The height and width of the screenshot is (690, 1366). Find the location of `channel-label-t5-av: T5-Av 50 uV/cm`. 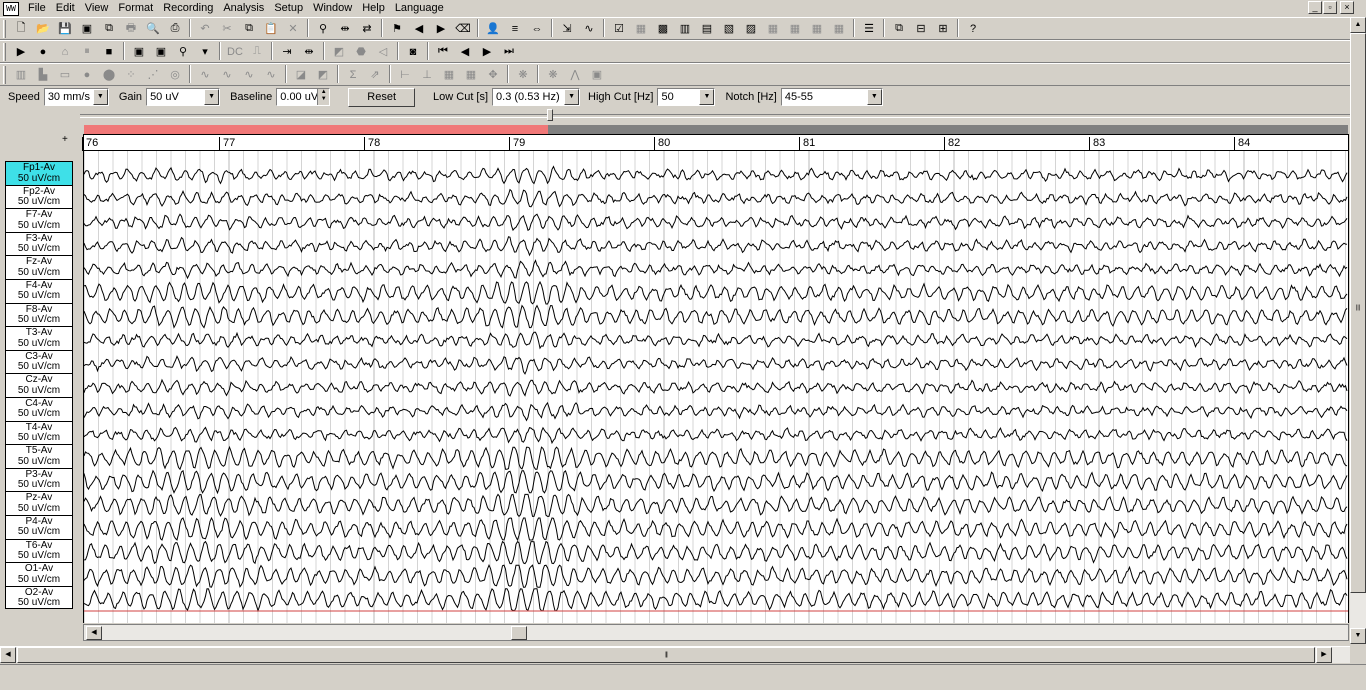

channel-label-t5-av: T5-Av 50 uV/cm is located at coordinates (39, 456).